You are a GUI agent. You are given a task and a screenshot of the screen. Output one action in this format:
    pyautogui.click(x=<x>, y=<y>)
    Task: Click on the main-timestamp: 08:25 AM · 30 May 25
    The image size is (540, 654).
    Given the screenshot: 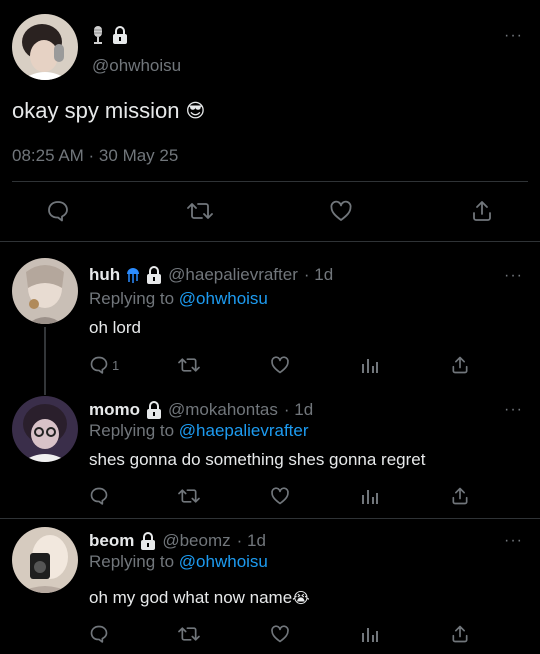 What is the action you would take?
    pyautogui.click(x=95, y=156)
    